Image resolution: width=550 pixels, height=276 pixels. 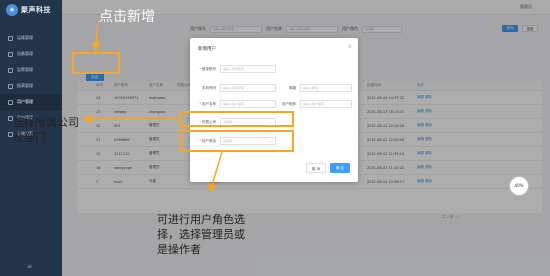 I want to click on arrow-to-role-hint, so click(x=215, y=172).